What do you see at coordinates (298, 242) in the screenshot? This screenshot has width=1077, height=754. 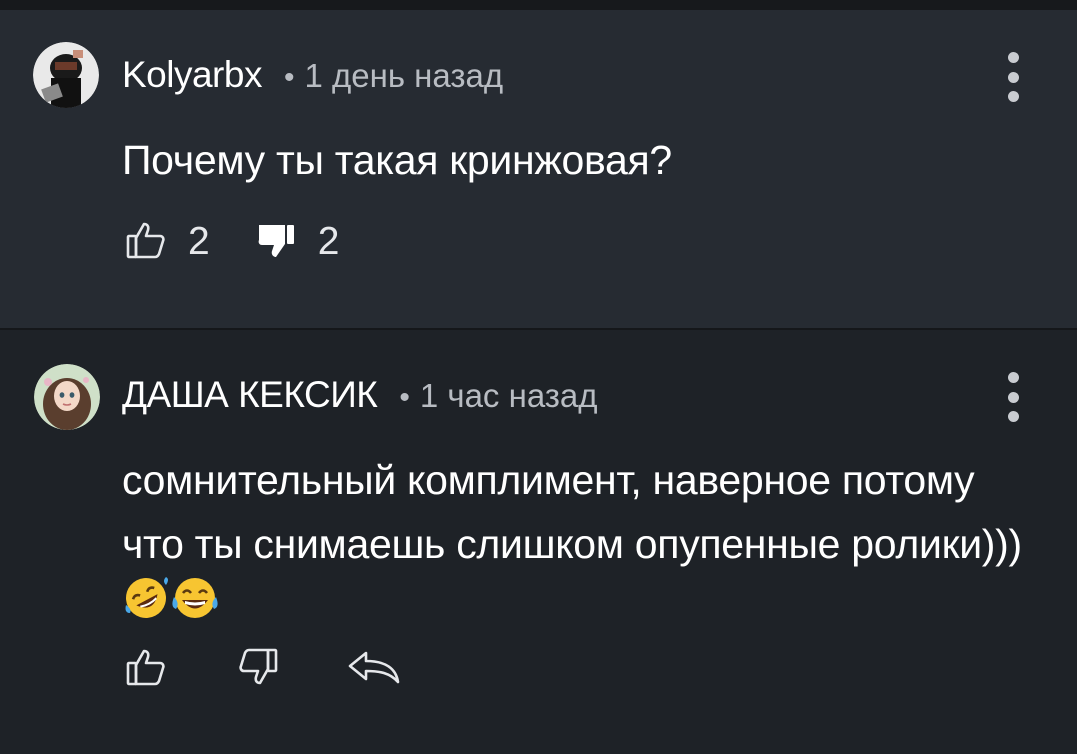 I see `dislike-button: 2` at bounding box center [298, 242].